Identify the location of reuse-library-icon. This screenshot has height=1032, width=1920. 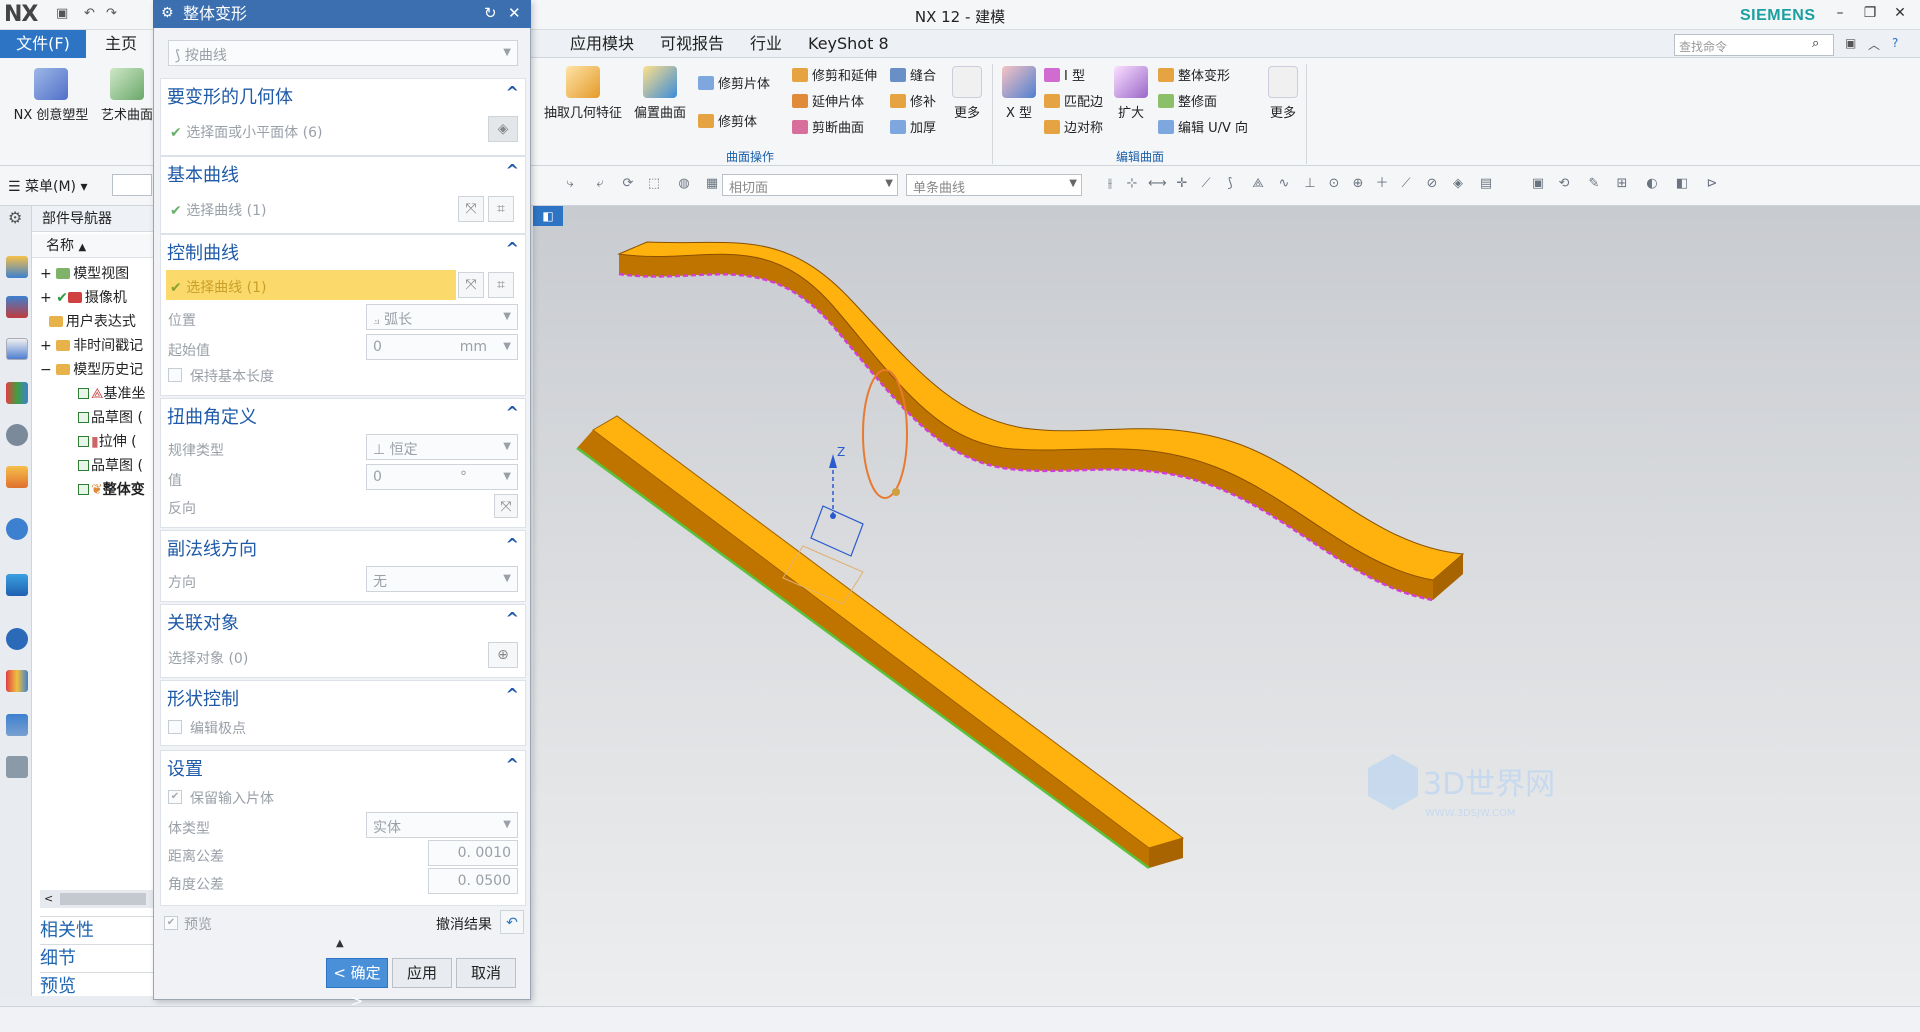
(17, 393).